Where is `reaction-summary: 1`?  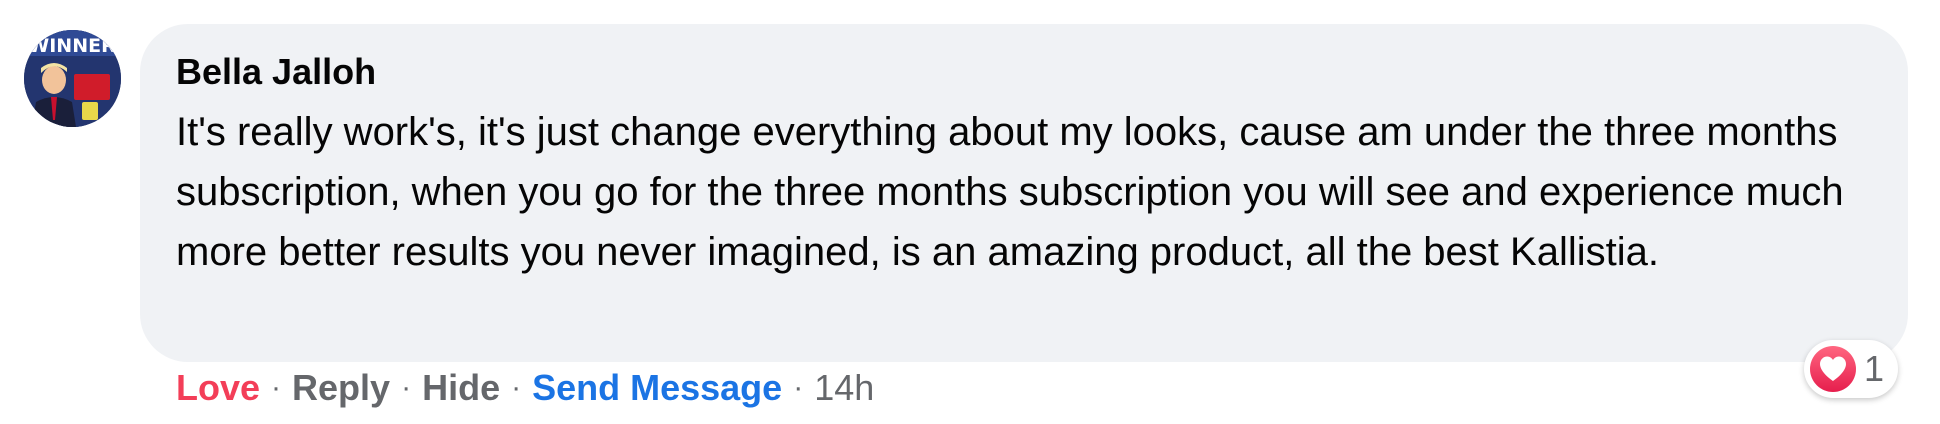
reaction-summary: 1 is located at coordinates (1851, 369).